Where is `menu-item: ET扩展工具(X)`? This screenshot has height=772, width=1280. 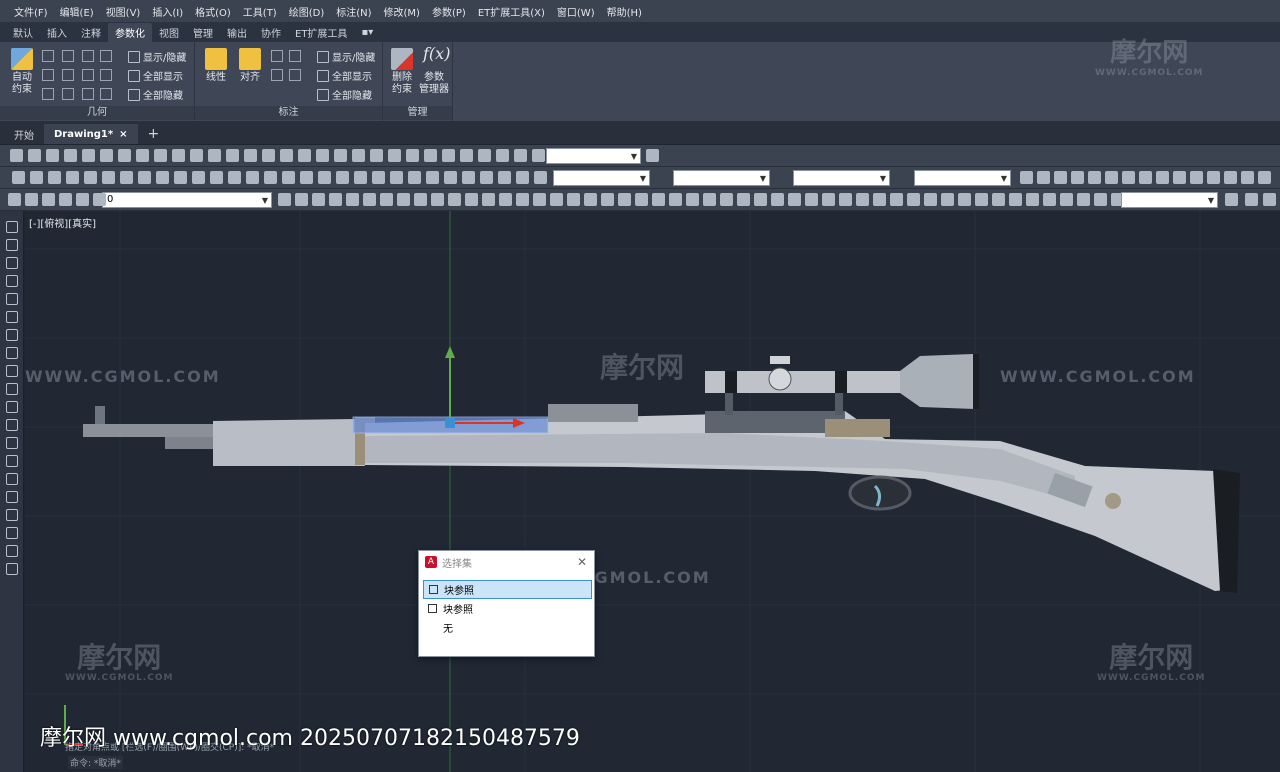
menu-item: ET扩展工具(X) is located at coordinates (511, 11).